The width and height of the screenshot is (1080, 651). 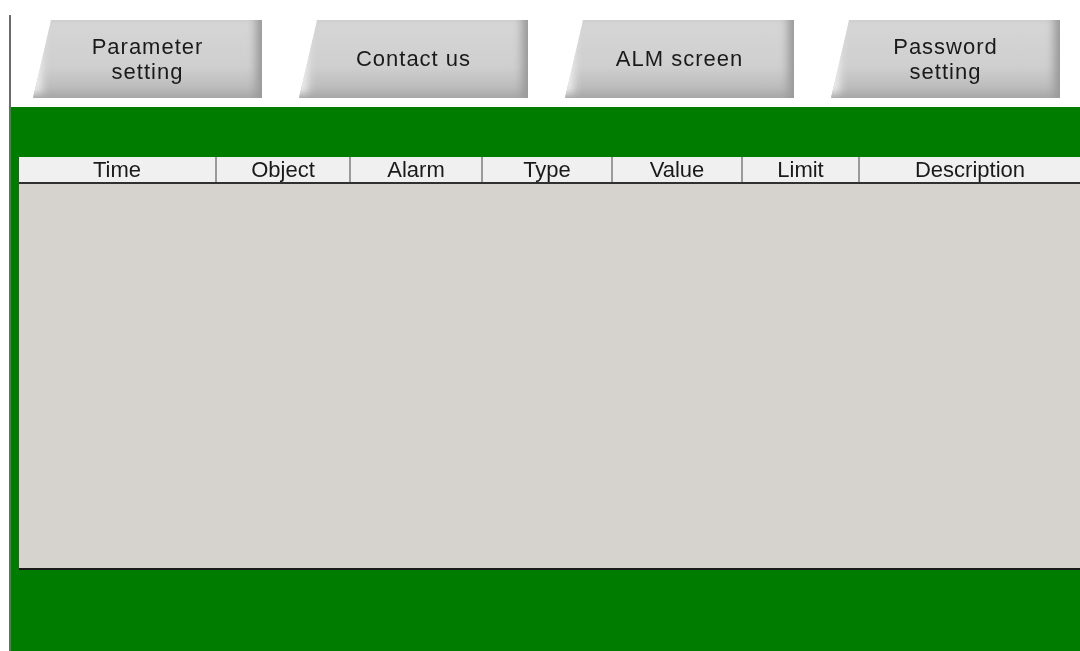 I want to click on column-header: Time, so click(x=118, y=169).